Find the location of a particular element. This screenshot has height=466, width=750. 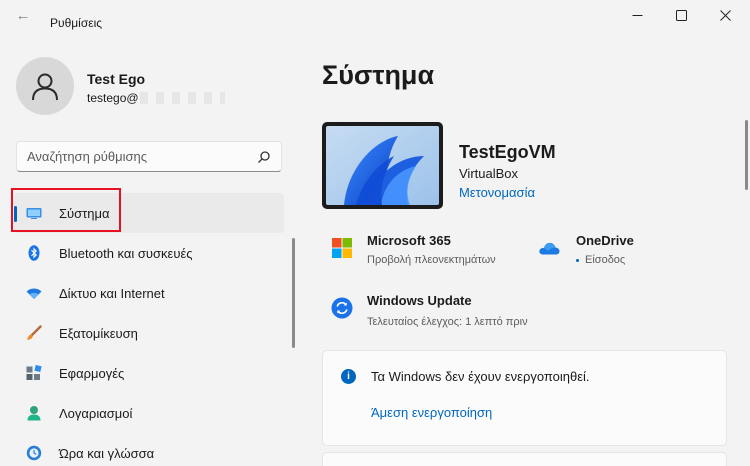

minimize-icon is located at coordinates (637, 15).